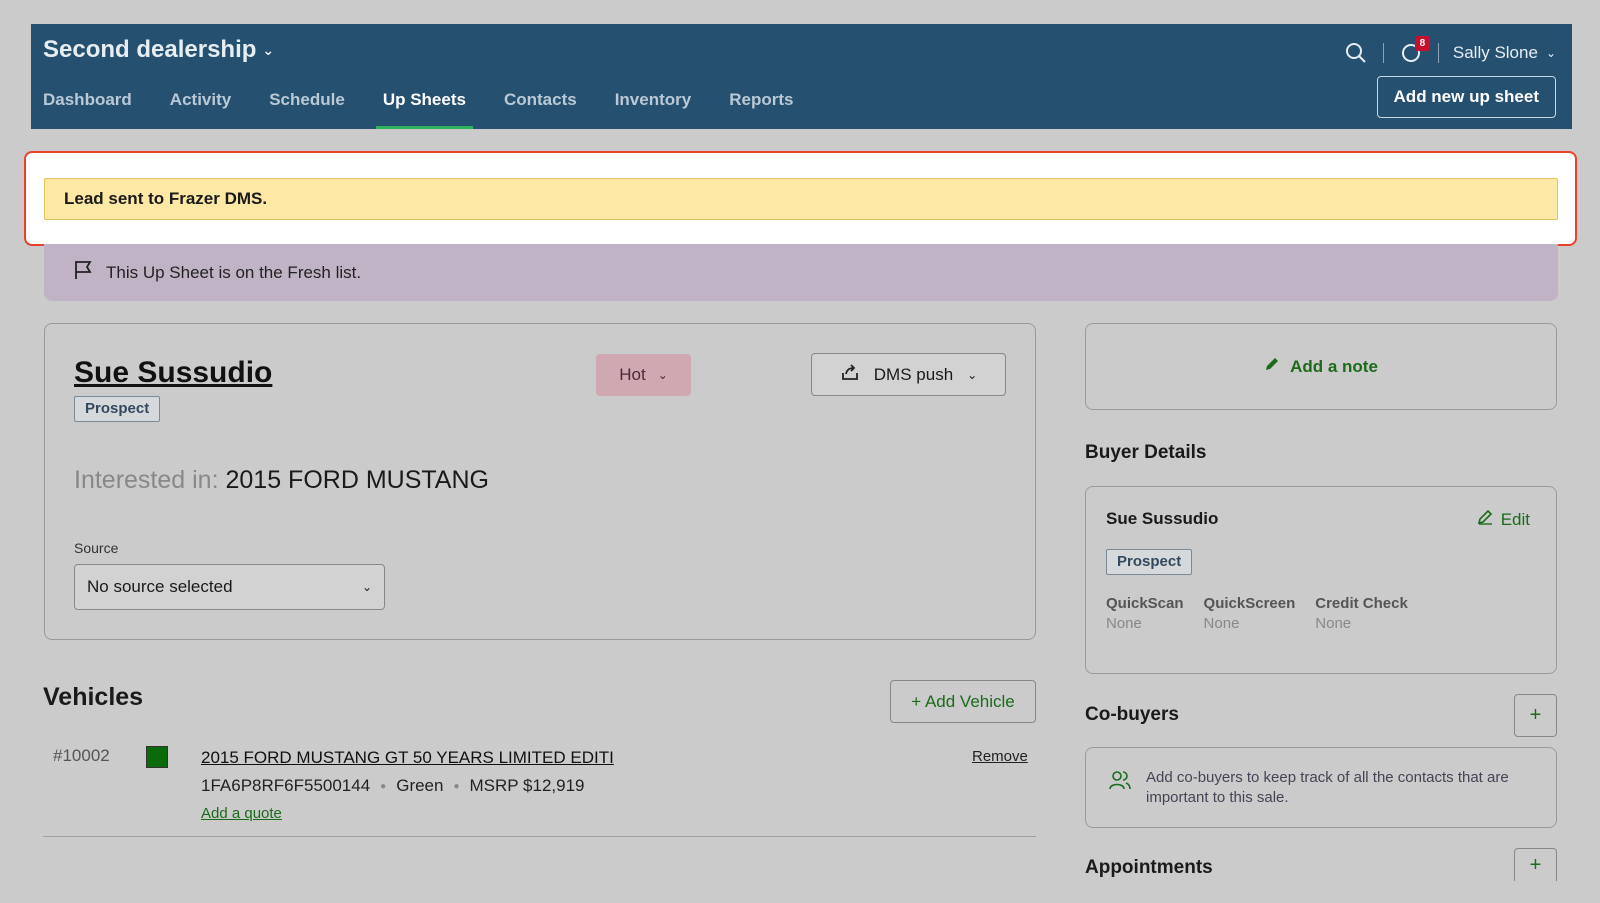 The image size is (1600, 903). I want to click on appointments-heading: Appointments, so click(1149, 867).